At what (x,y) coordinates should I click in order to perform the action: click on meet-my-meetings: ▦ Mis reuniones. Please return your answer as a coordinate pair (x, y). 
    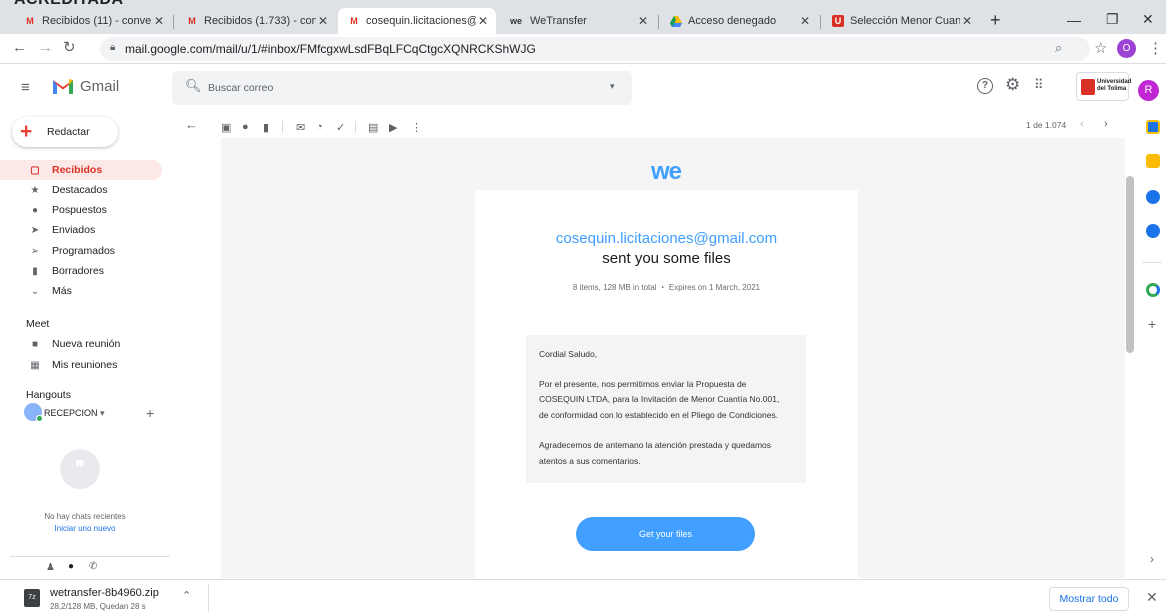
    Looking at the image, I should click on (85, 365).